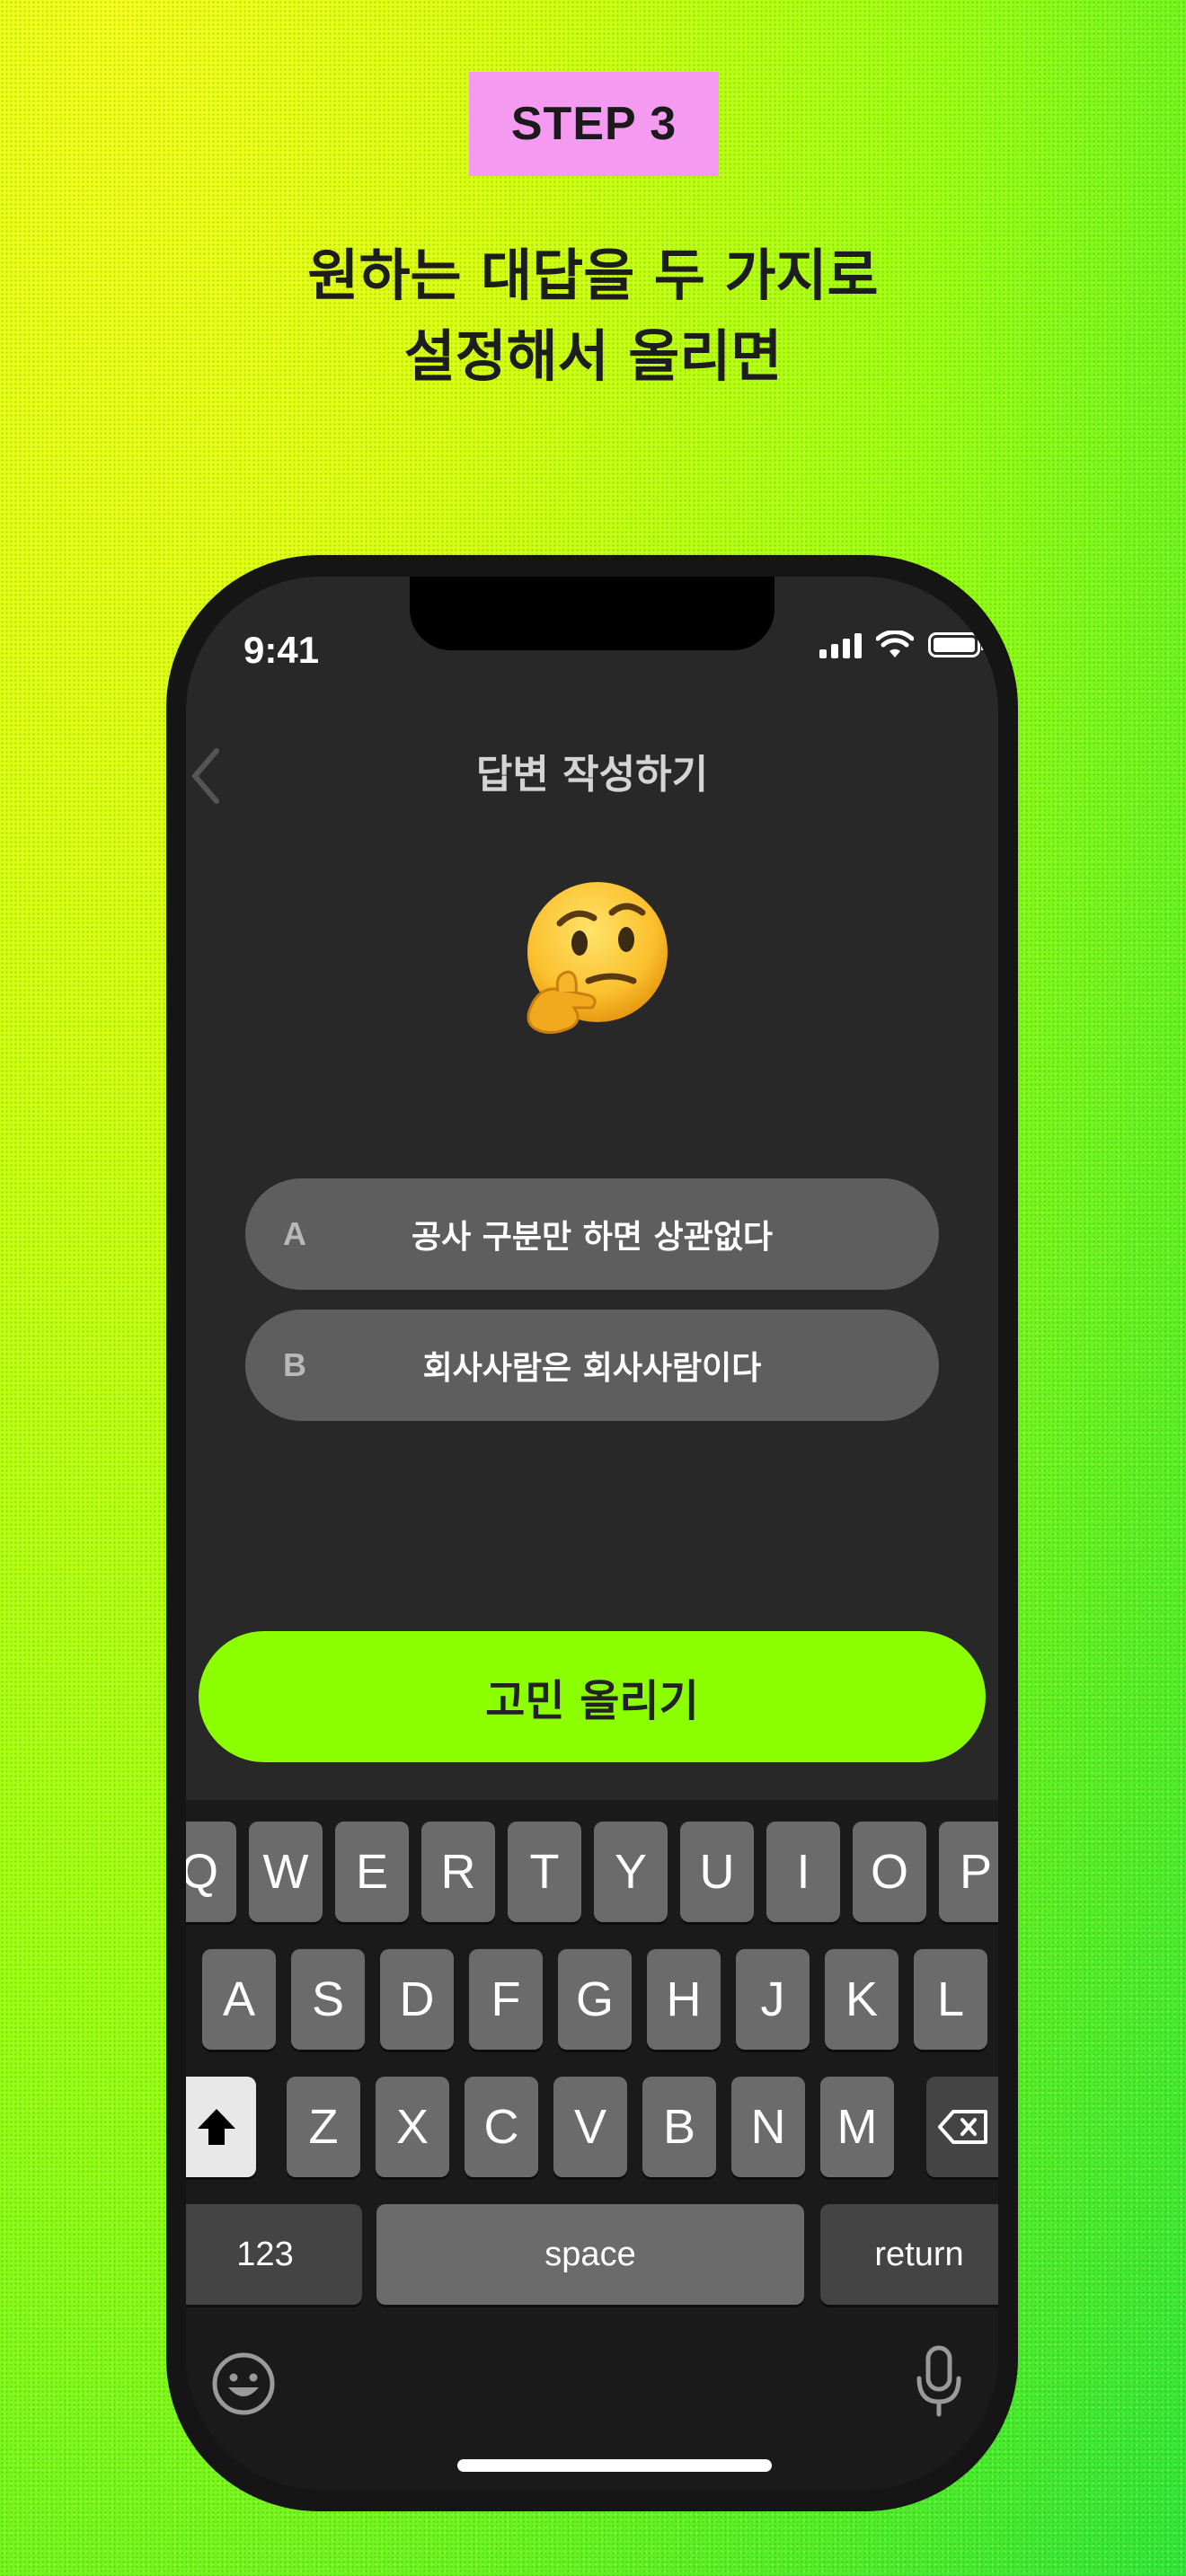 The height and width of the screenshot is (2576, 1186). Describe the element at coordinates (768, 2127) in the screenshot. I see `key-n: N` at that location.